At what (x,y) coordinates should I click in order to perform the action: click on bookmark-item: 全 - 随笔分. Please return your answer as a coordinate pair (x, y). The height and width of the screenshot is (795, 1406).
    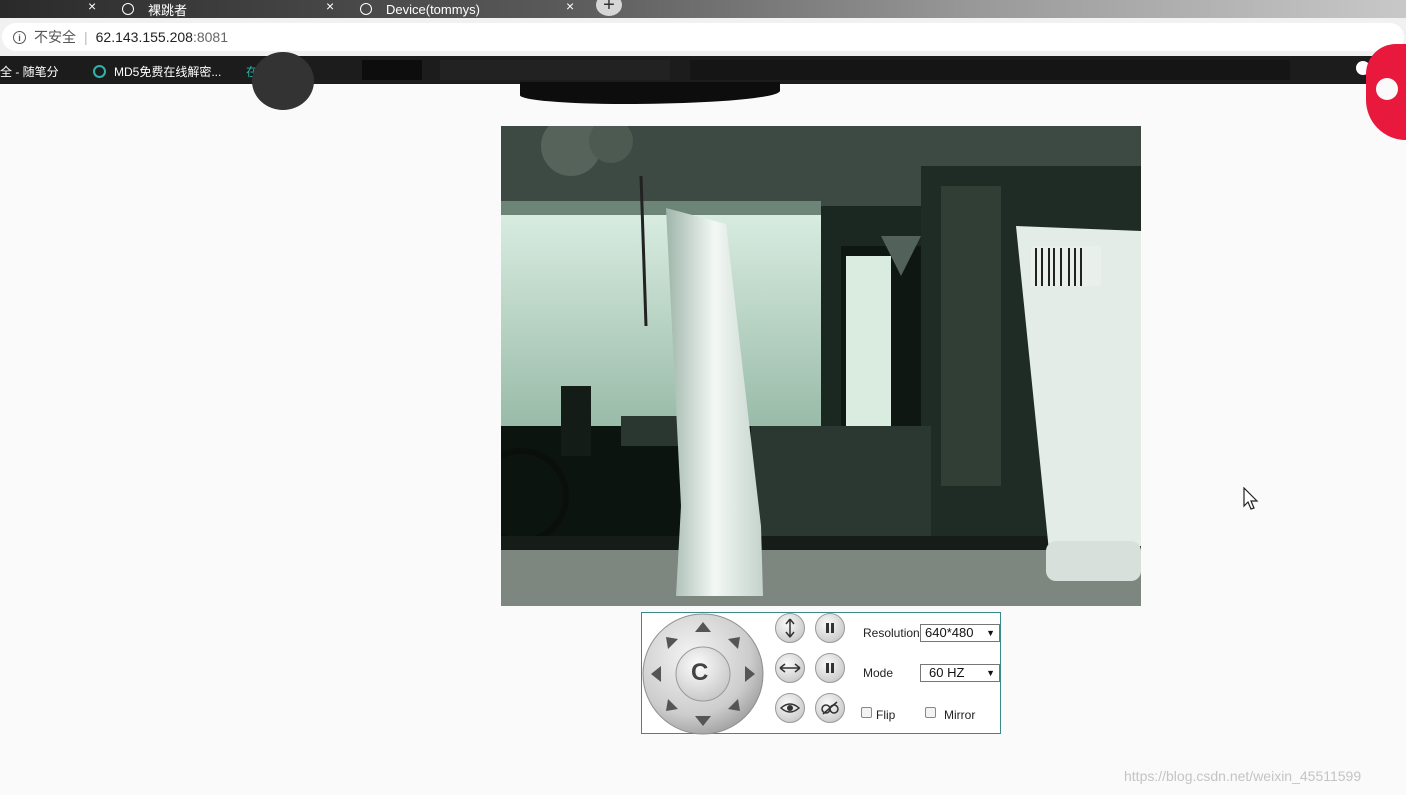
    Looking at the image, I should click on (29, 71).